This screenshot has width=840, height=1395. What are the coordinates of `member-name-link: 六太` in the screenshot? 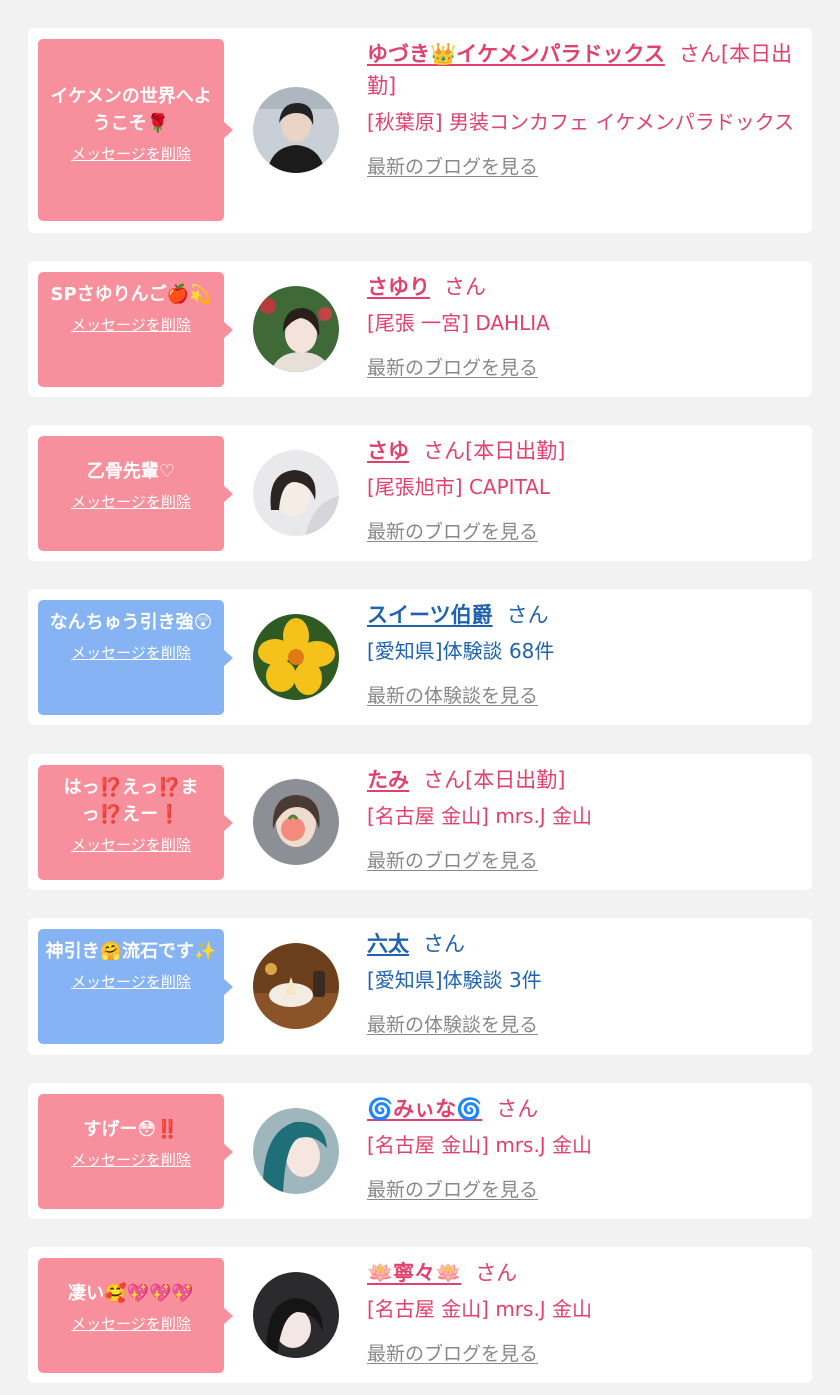 It's located at (388, 944).